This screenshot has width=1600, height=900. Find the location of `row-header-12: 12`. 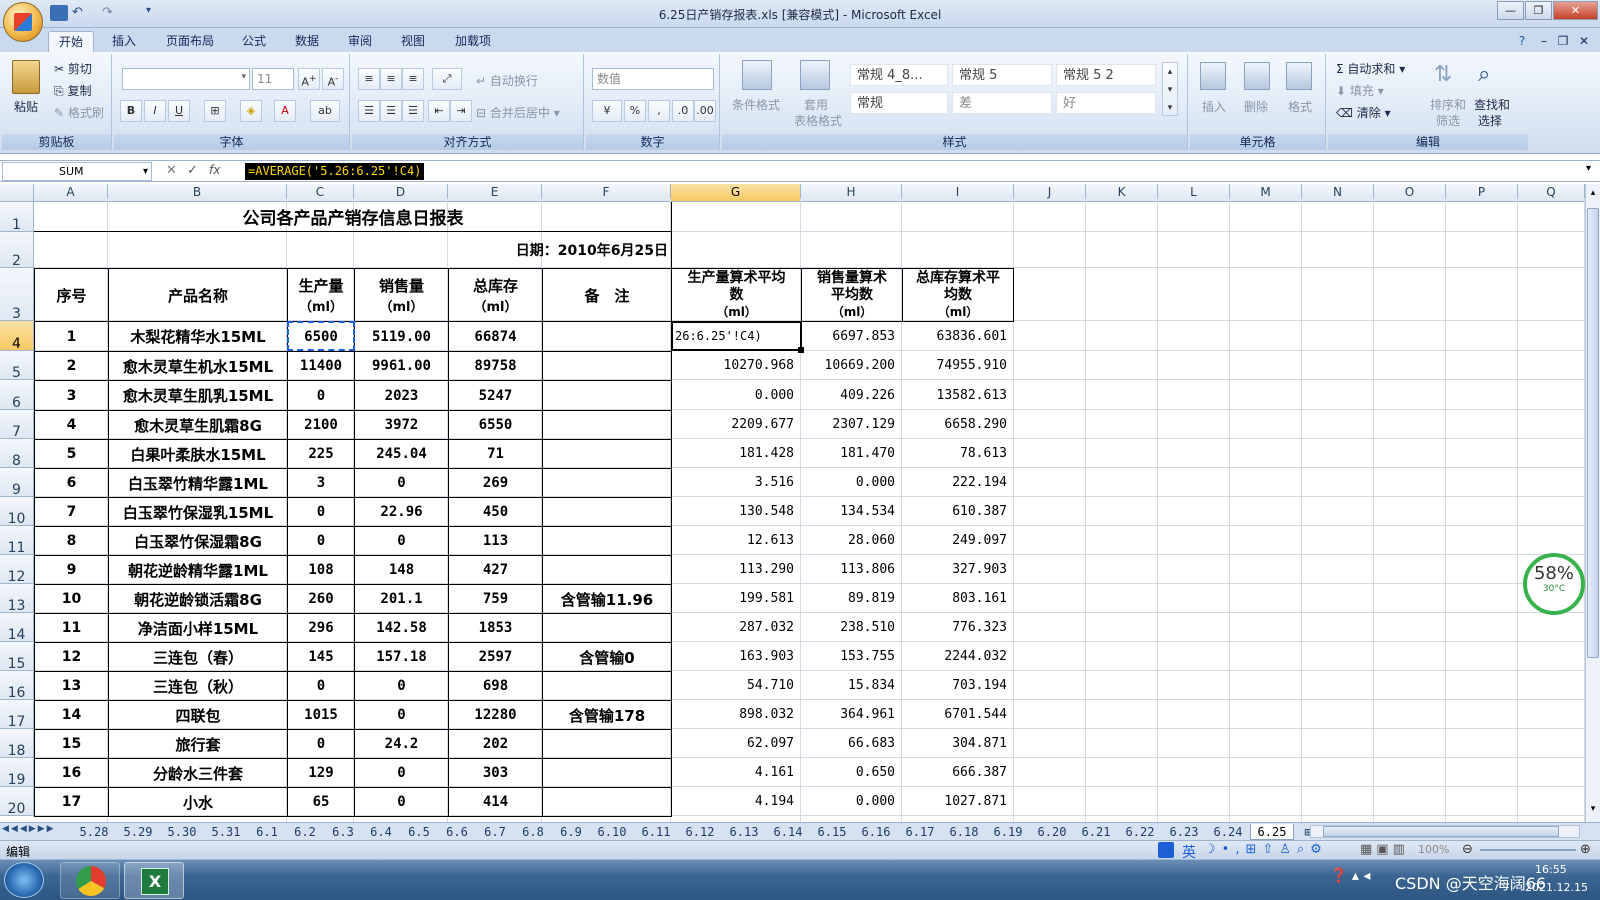

row-header-12: 12 is located at coordinates (17, 570).